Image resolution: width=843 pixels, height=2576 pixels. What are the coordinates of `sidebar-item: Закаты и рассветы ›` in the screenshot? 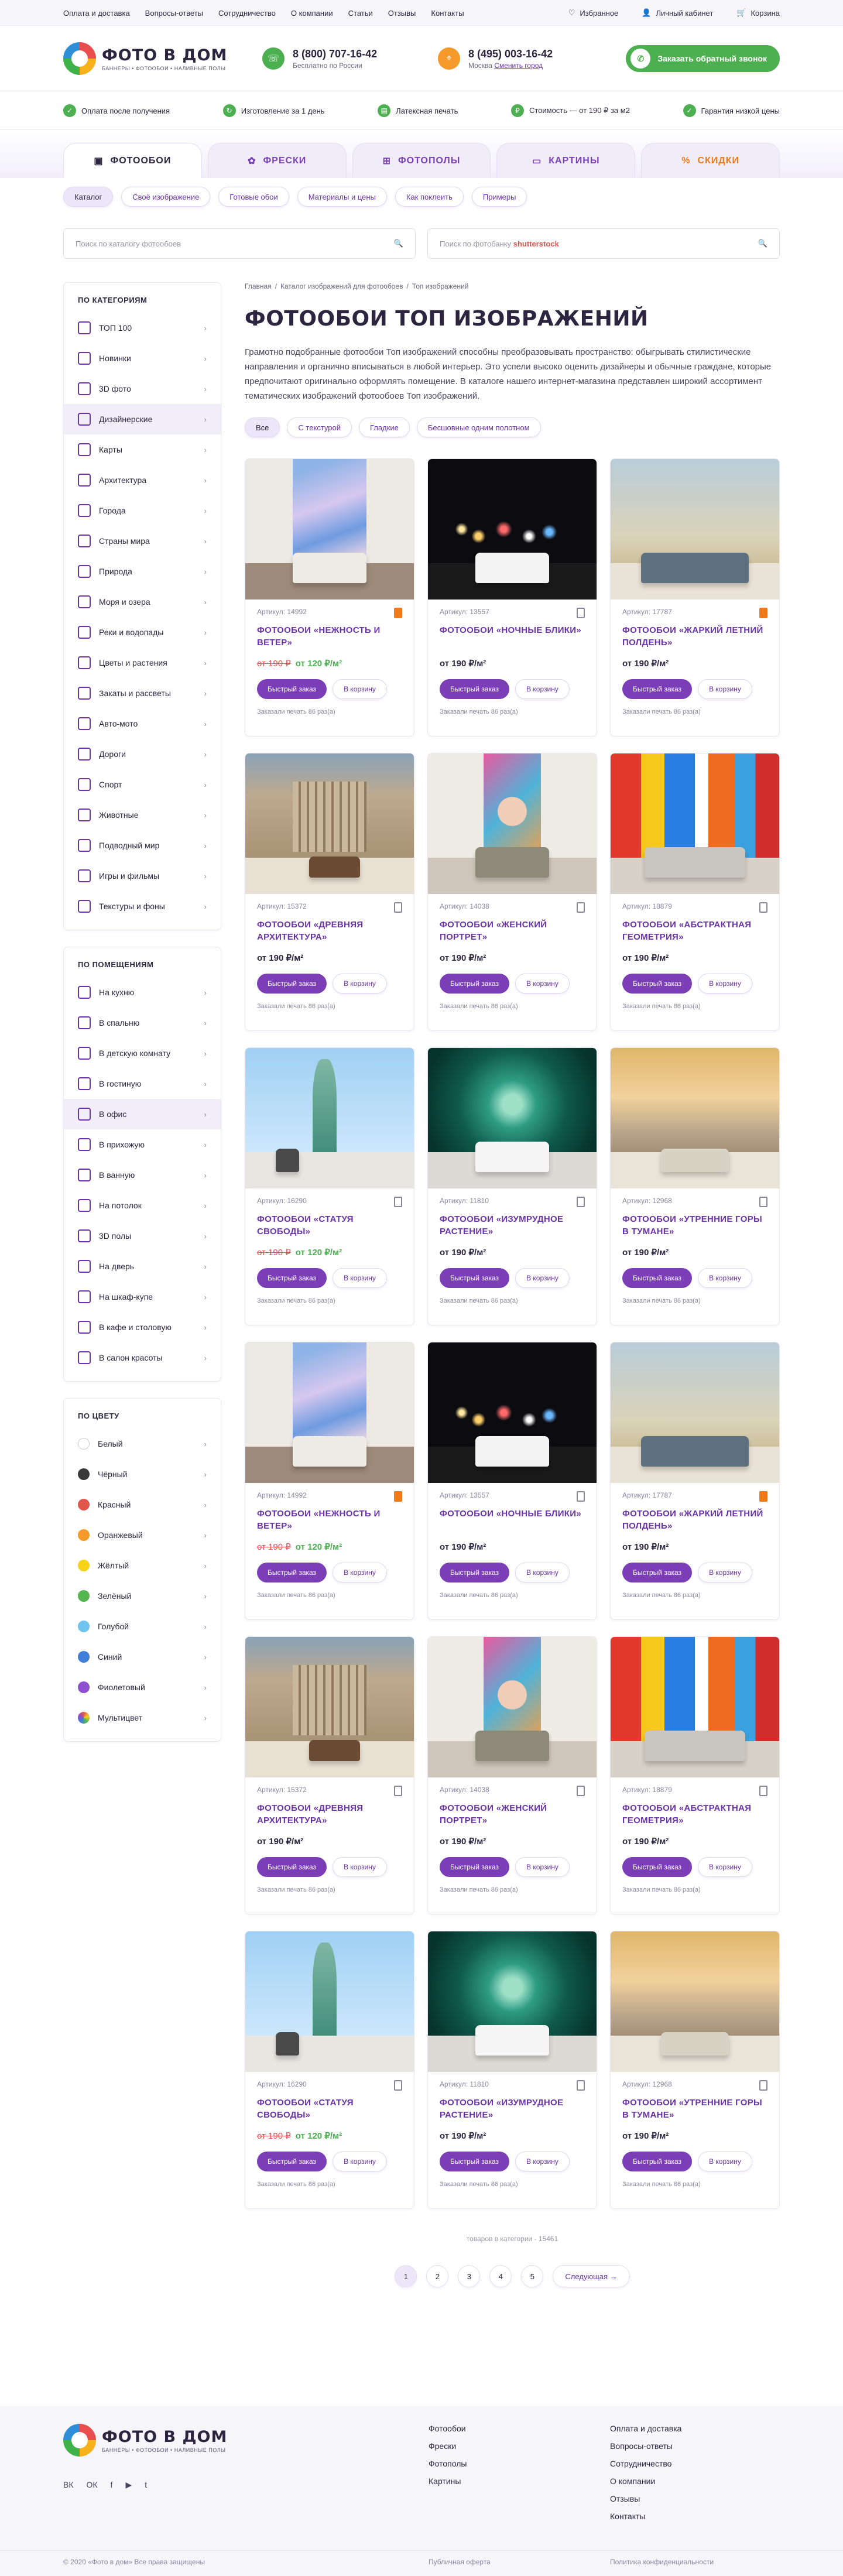 It's located at (142, 693).